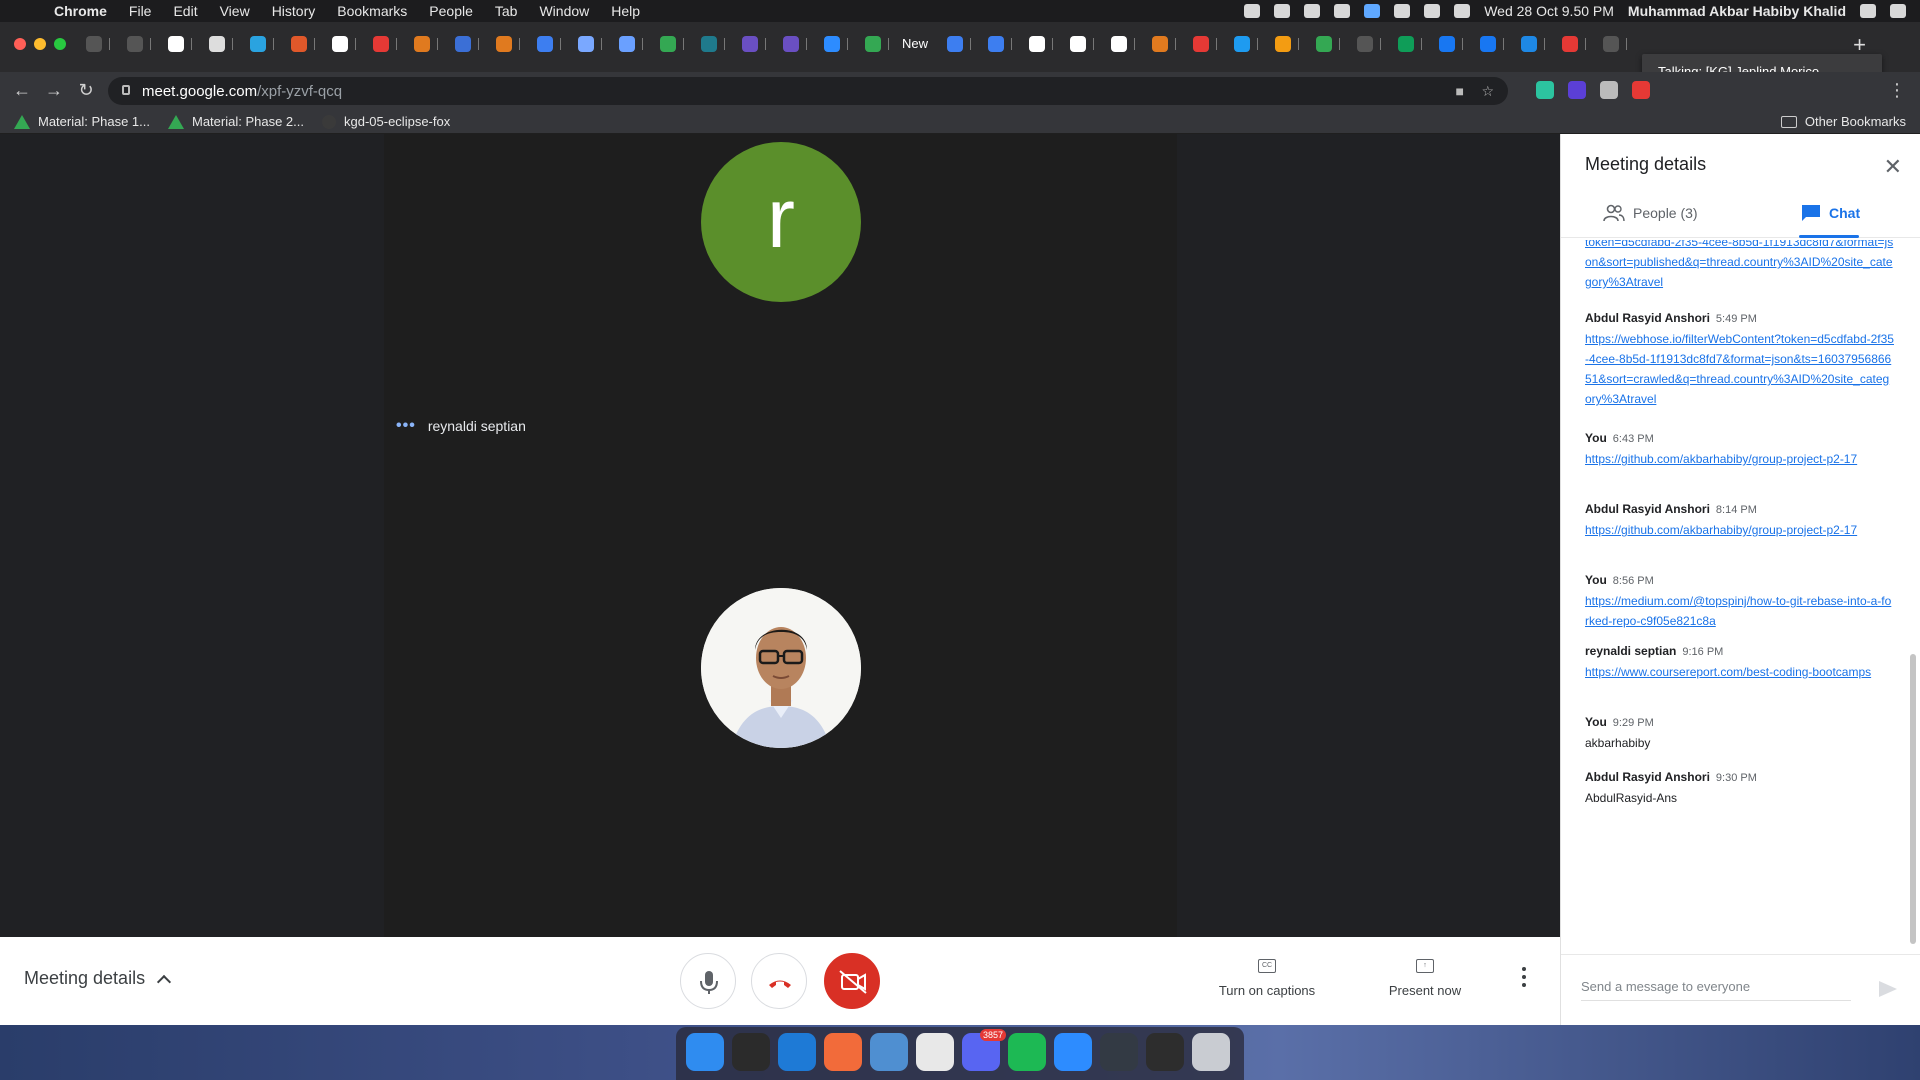  What do you see at coordinates (1716, 990) in the screenshot?
I see `chat-message-input: Send a message to everyone` at bounding box center [1716, 990].